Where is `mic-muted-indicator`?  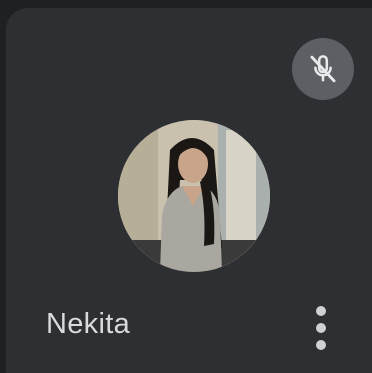
mic-muted-indicator is located at coordinates (323, 69).